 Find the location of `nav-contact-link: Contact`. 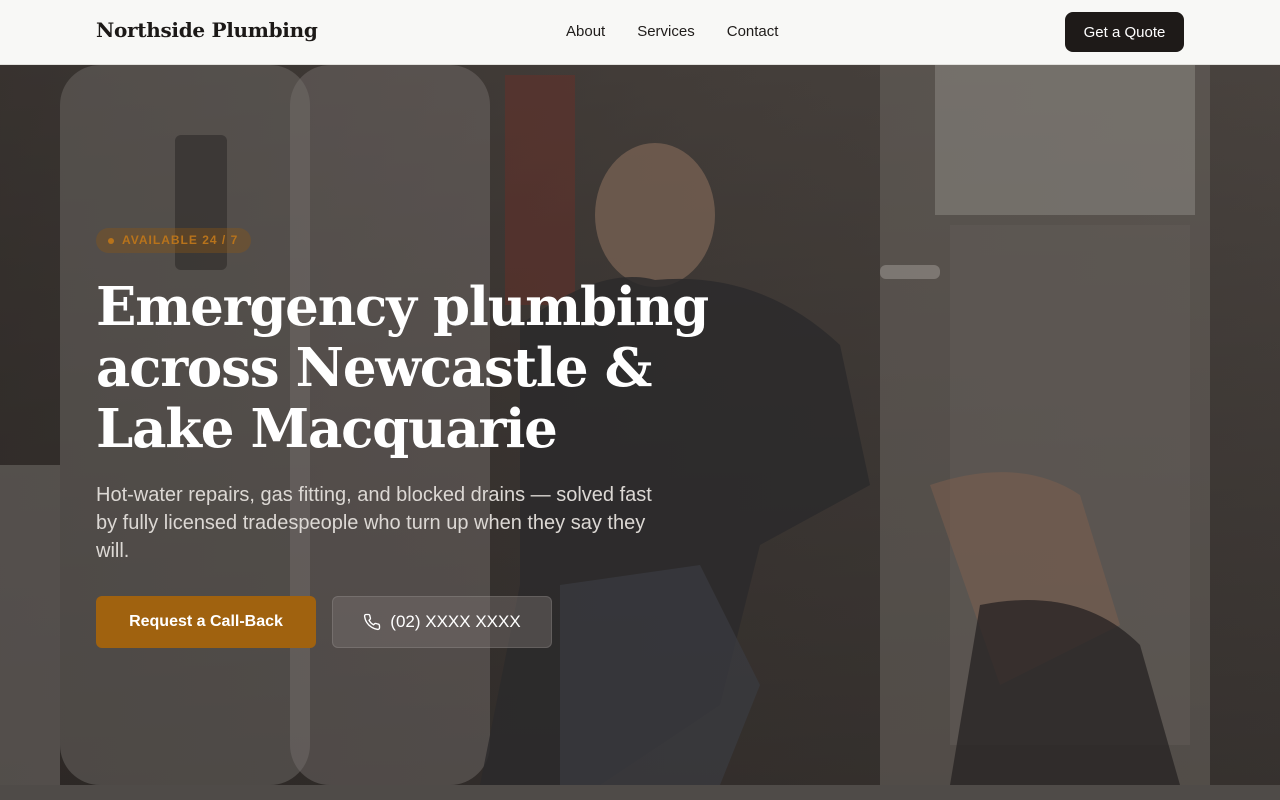

nav-contact-link: Contact is located at coordinates (753, 32).